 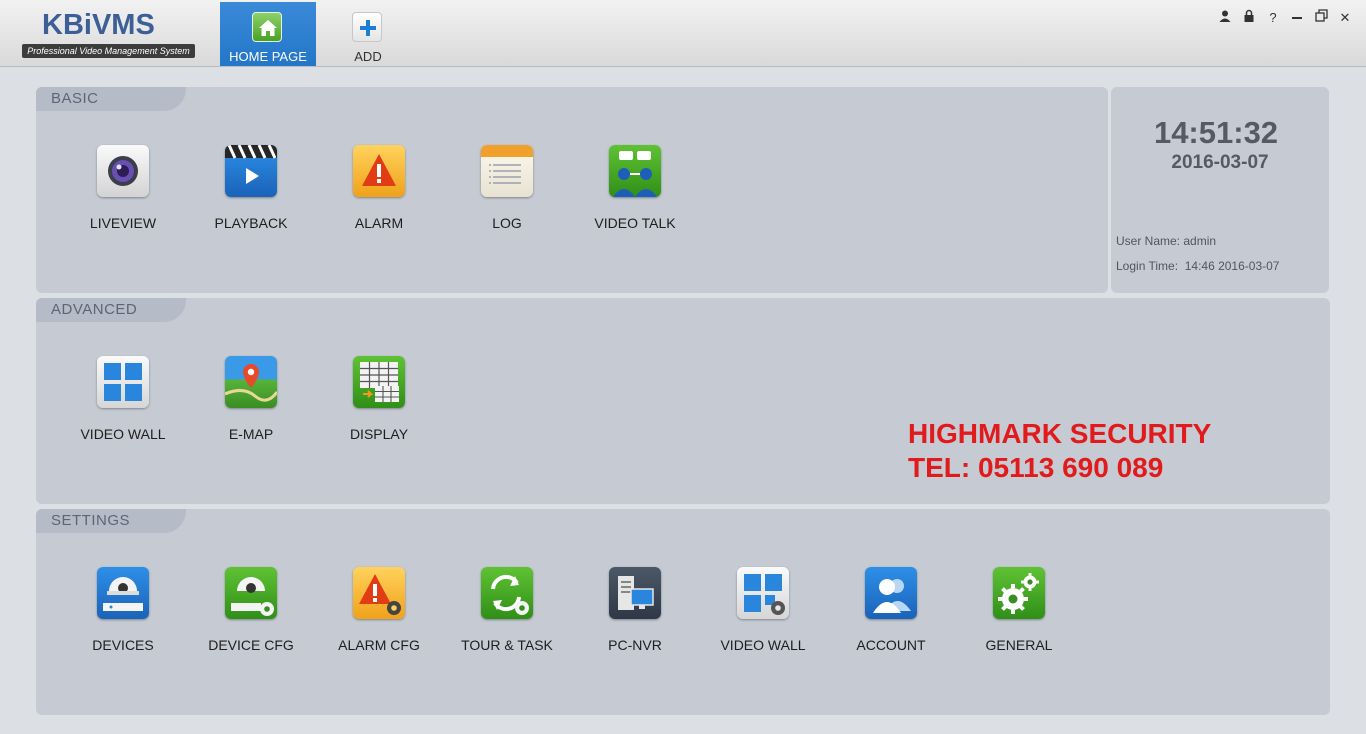 What do you see at coordinates (111, 521) in the screenshot?
I see `settings-panel-title: SETTINGS` at bounding box center [111, 521].